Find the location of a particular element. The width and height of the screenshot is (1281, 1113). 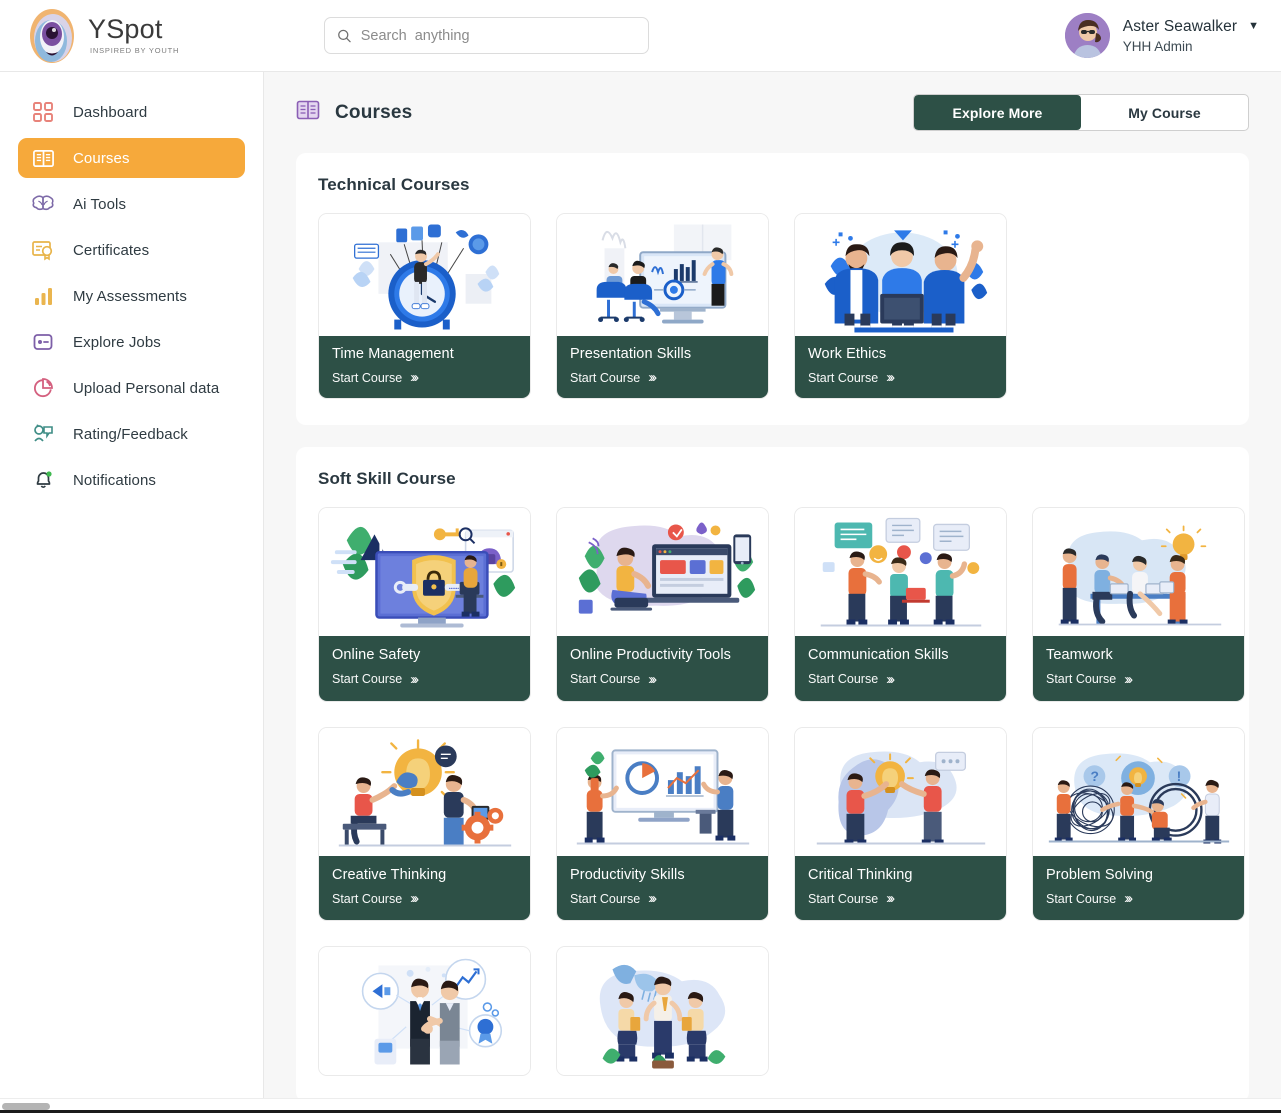

handshake-business-illustration is located at coordinates (424, 1011).